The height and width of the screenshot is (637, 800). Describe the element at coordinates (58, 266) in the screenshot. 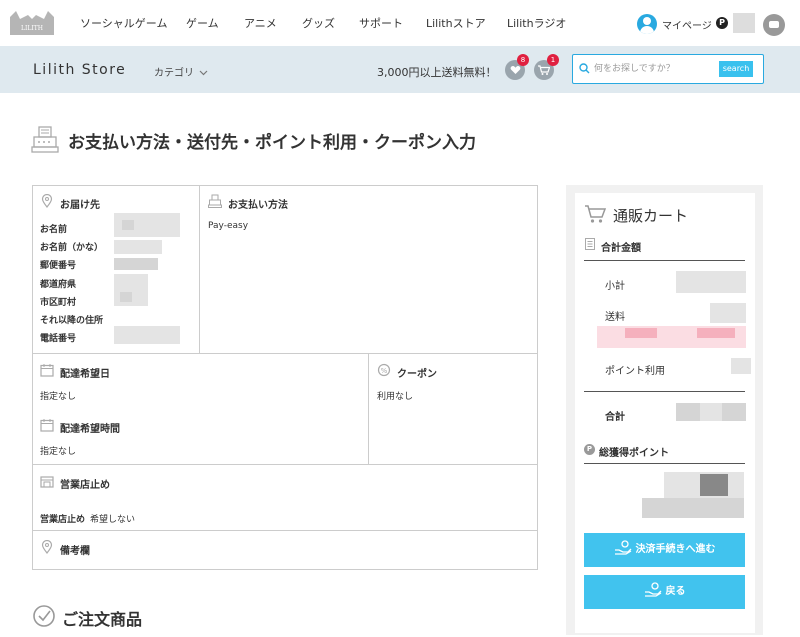

I see `field-postal-label: 郵便番号` at that location.